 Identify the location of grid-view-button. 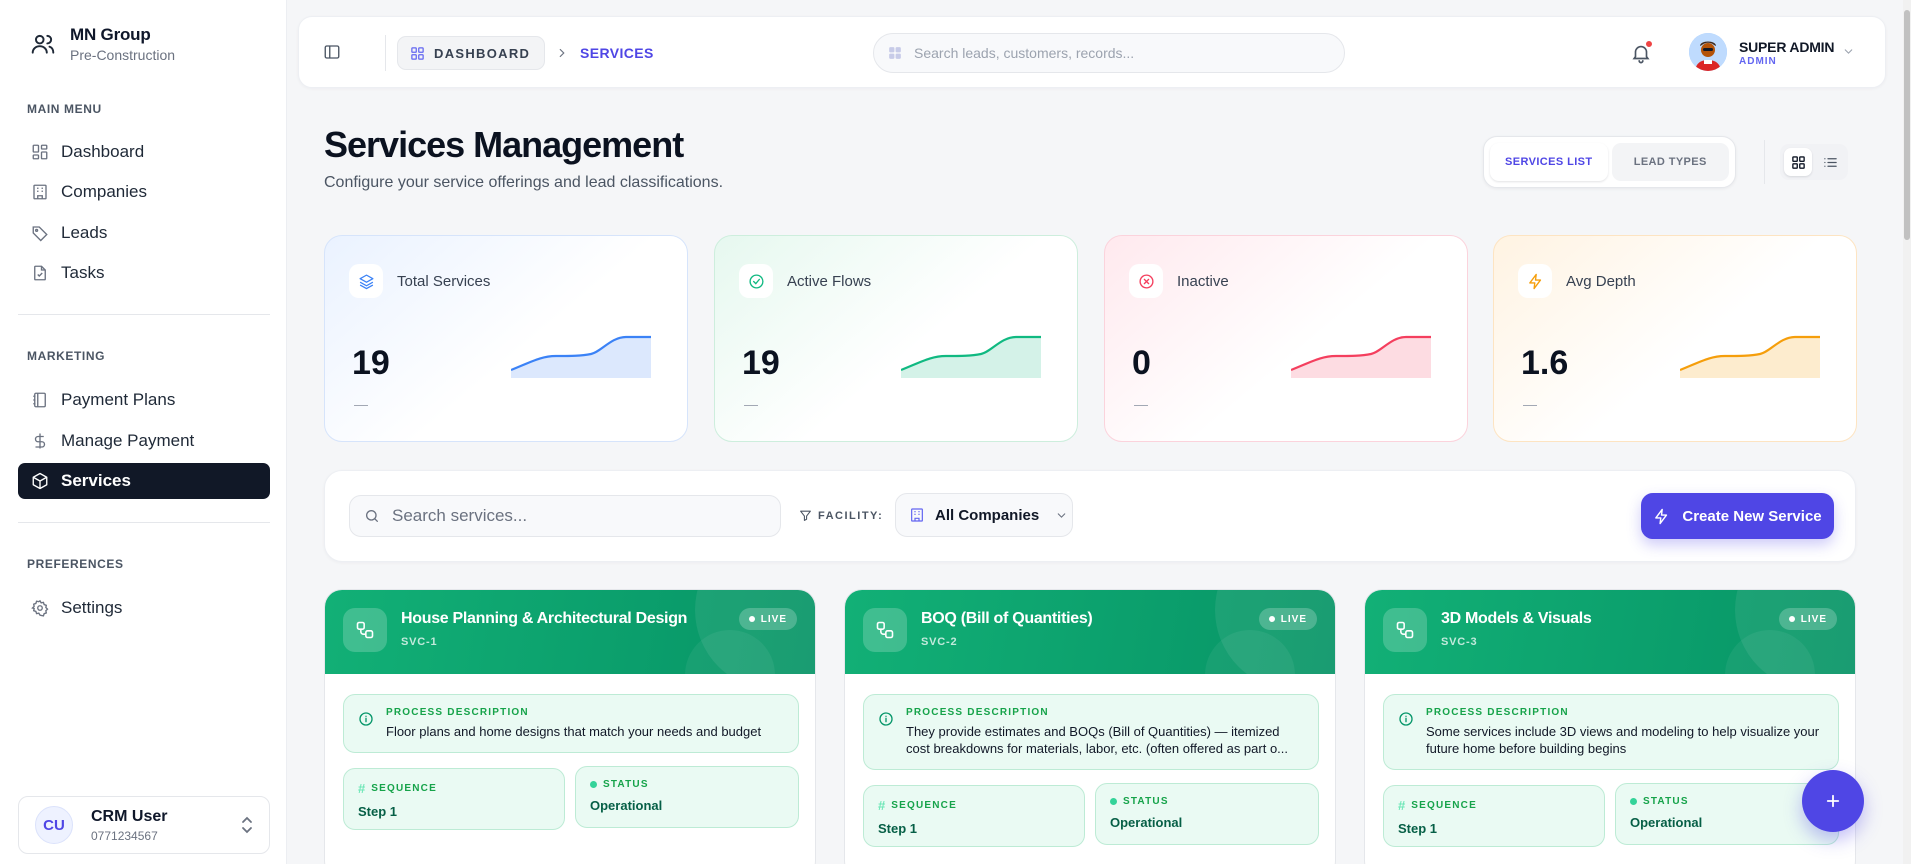
(1798, 162).